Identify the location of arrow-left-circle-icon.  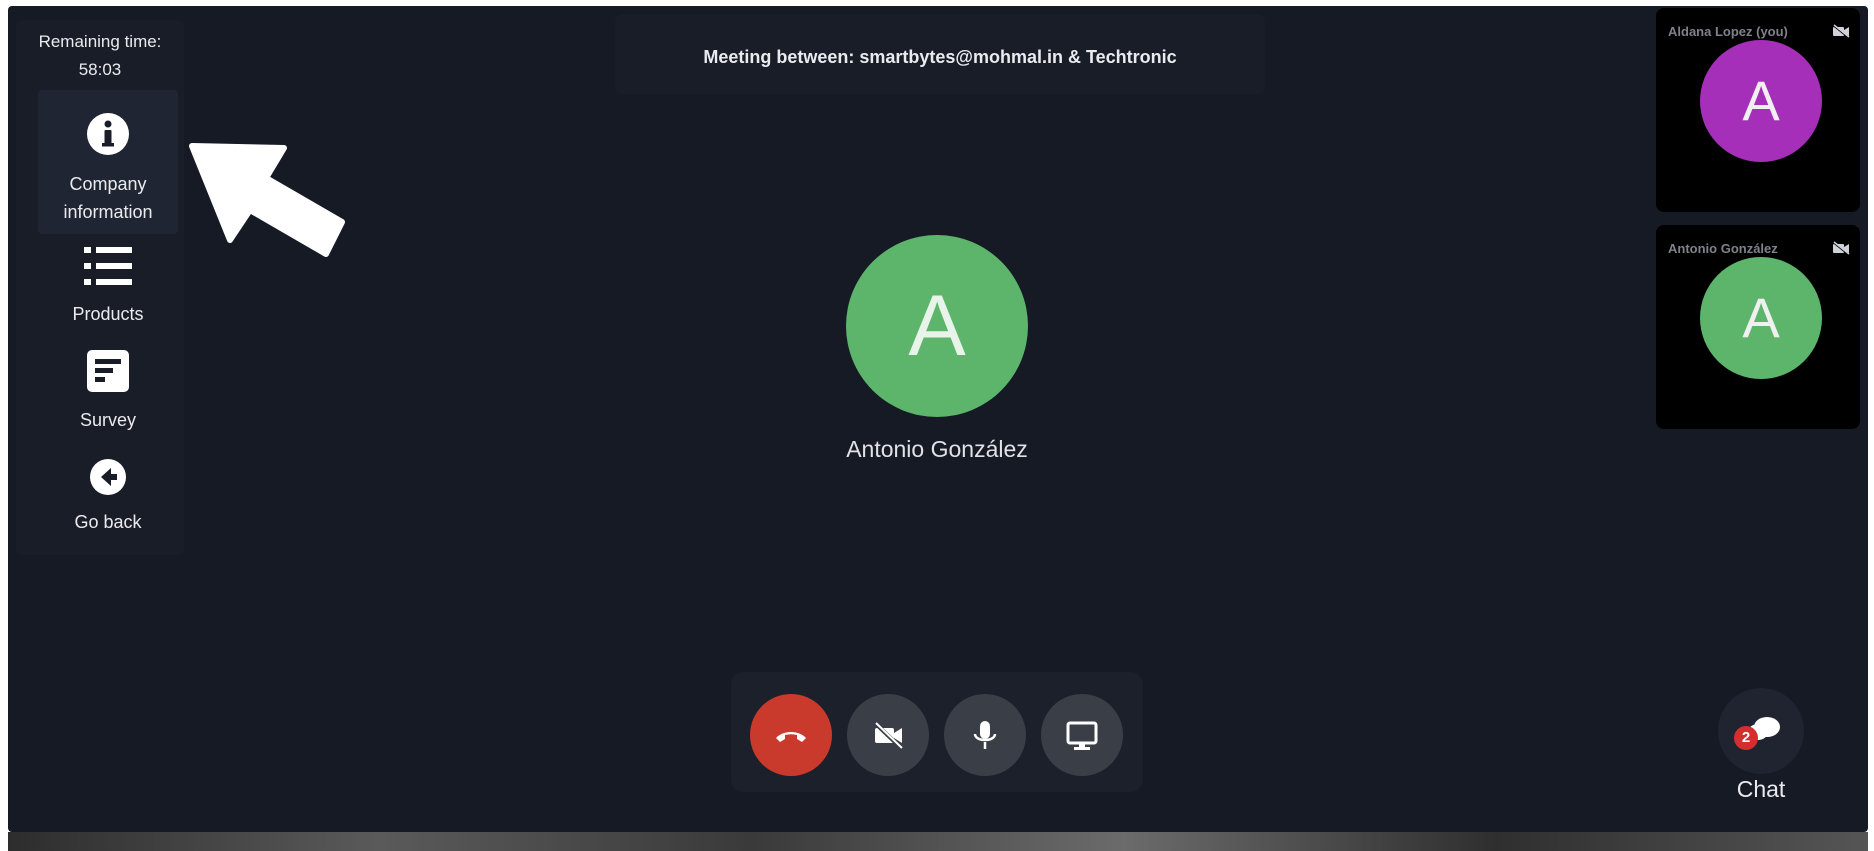
(108, 481).